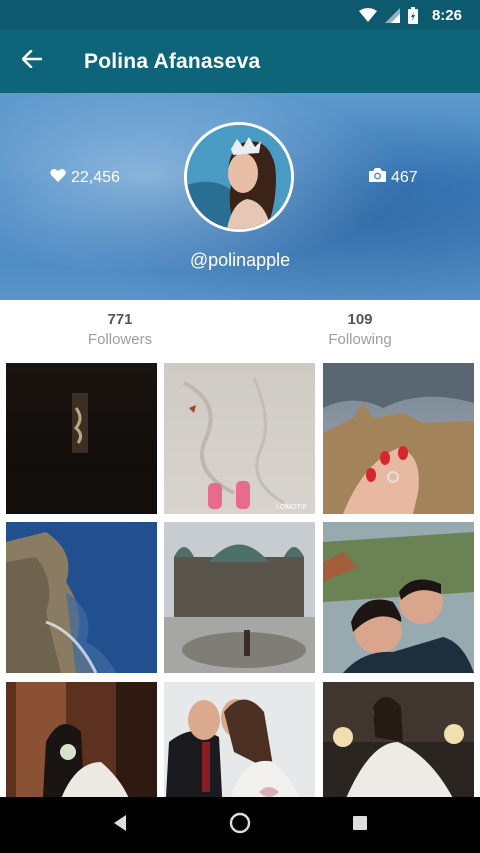  I want to click on likes-count: 22,456, so click(95, 177).